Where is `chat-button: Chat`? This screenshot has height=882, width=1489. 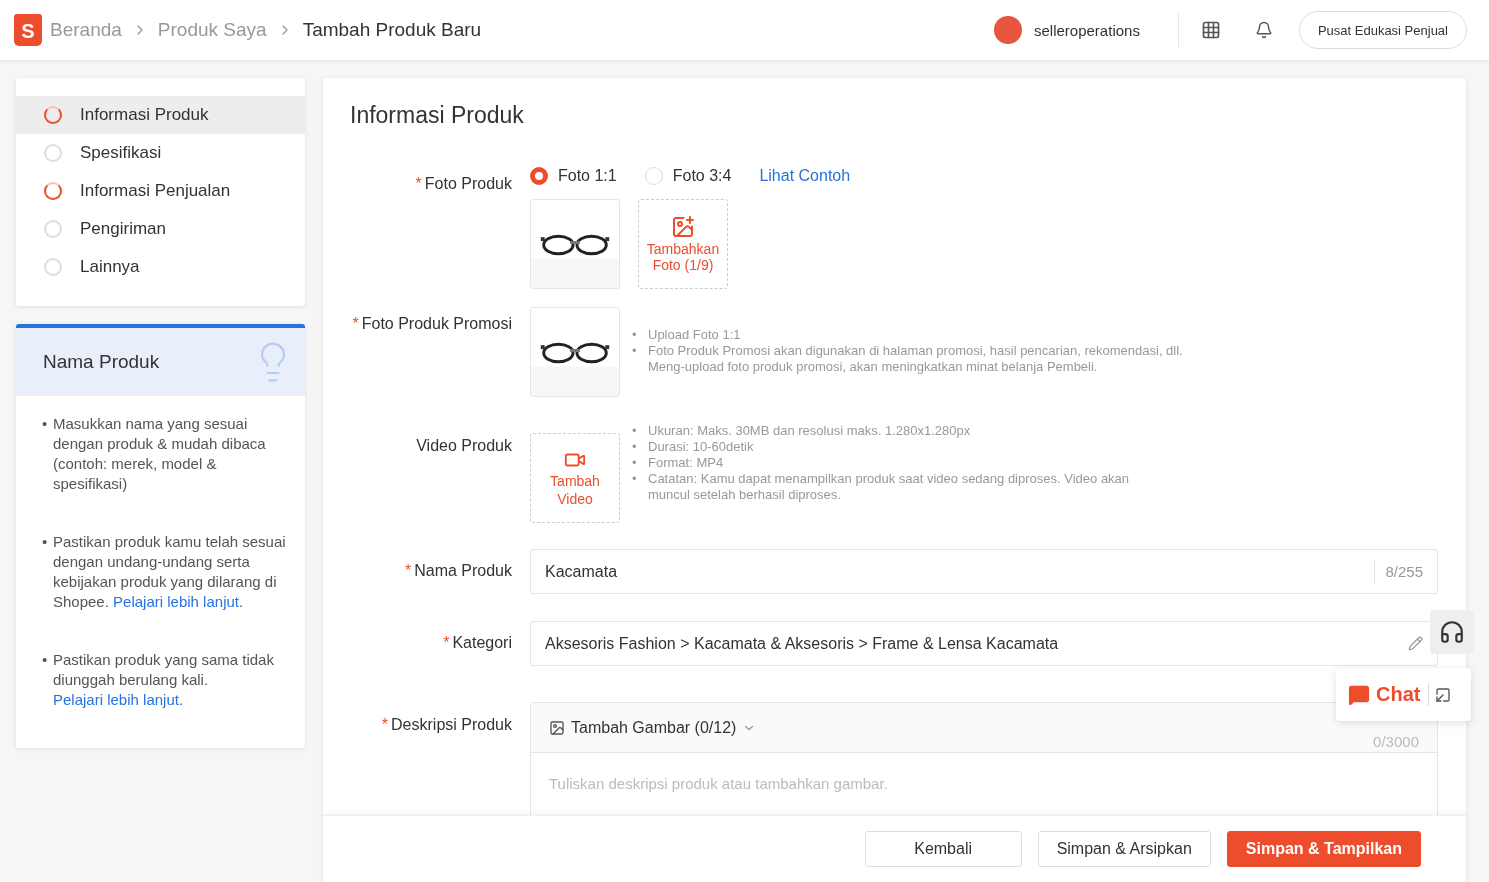 chat-button: Chat is located at coordinates (1389, 694).